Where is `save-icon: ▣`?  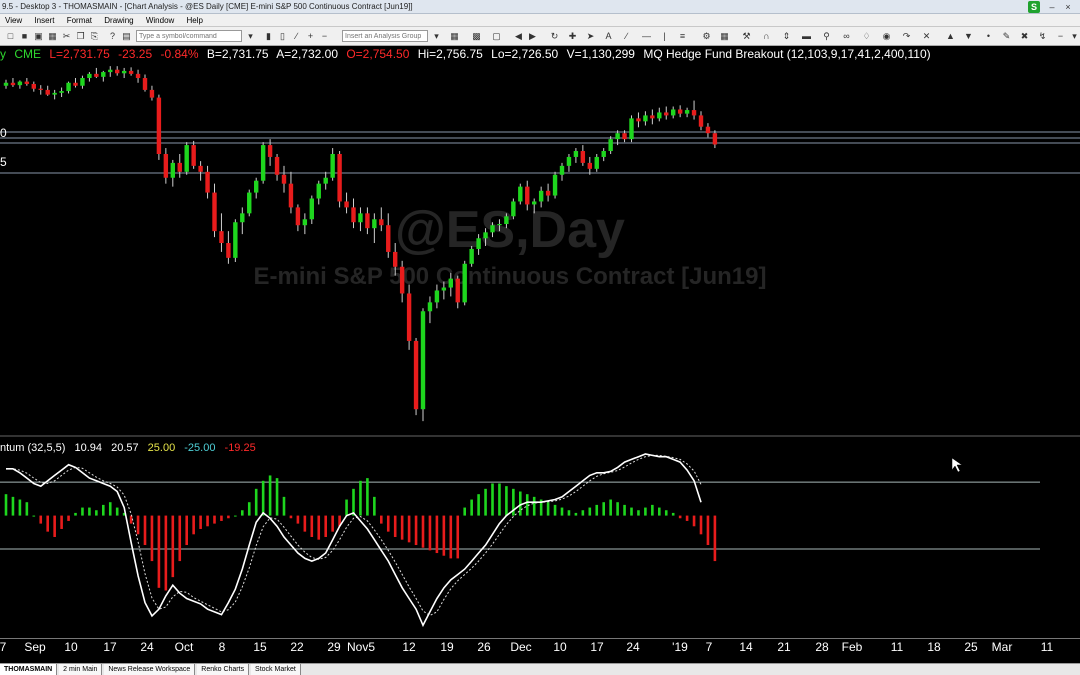 save-icon: ▣ is located at coordinates (38, 36).